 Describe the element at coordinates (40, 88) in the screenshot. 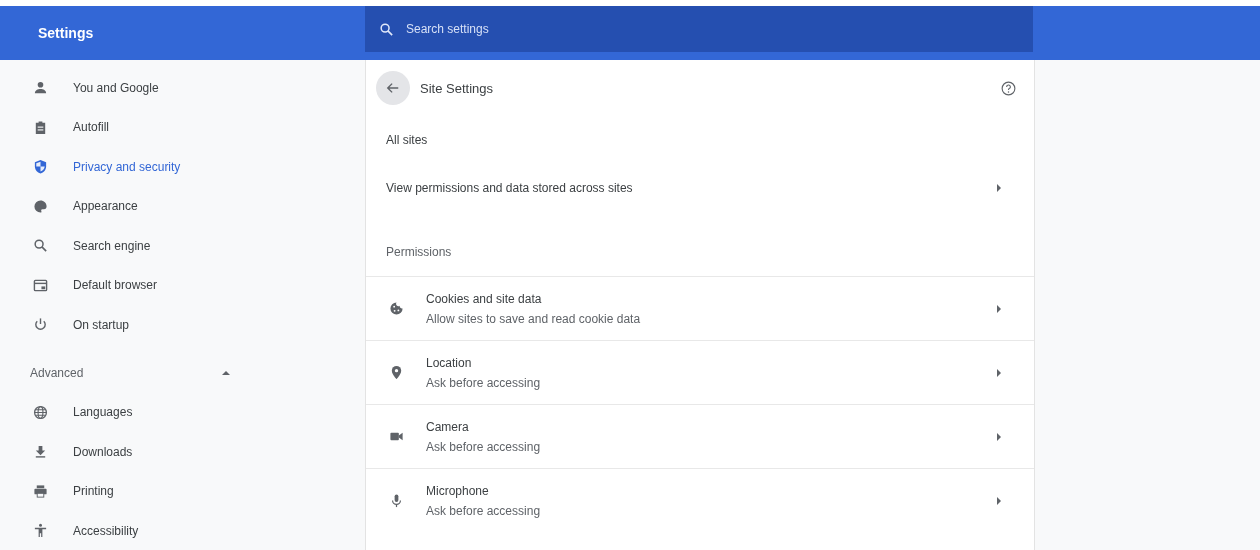

I see `person-icon` at that location.